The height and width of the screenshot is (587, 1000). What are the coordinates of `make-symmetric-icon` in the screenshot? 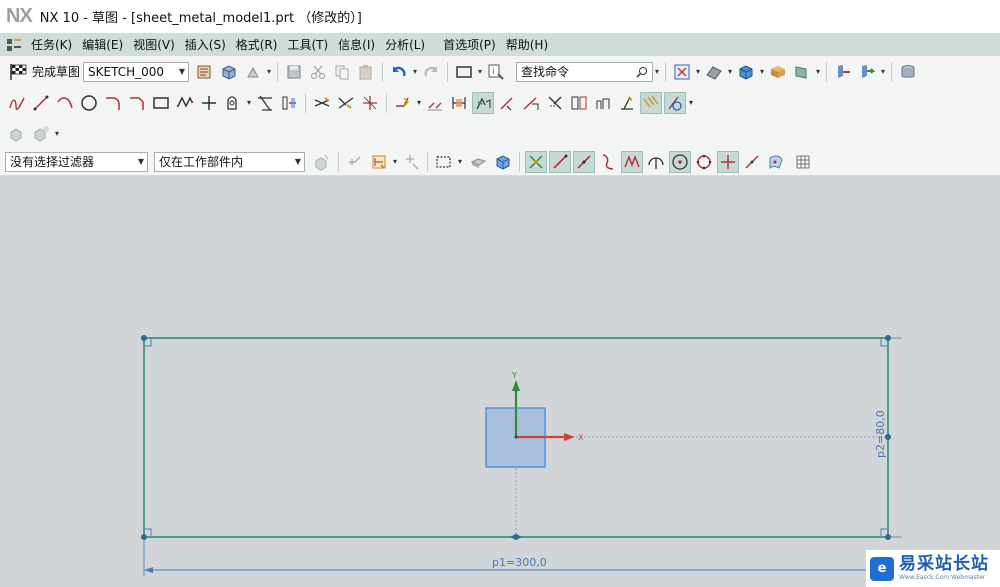 It's located at (507, 103).